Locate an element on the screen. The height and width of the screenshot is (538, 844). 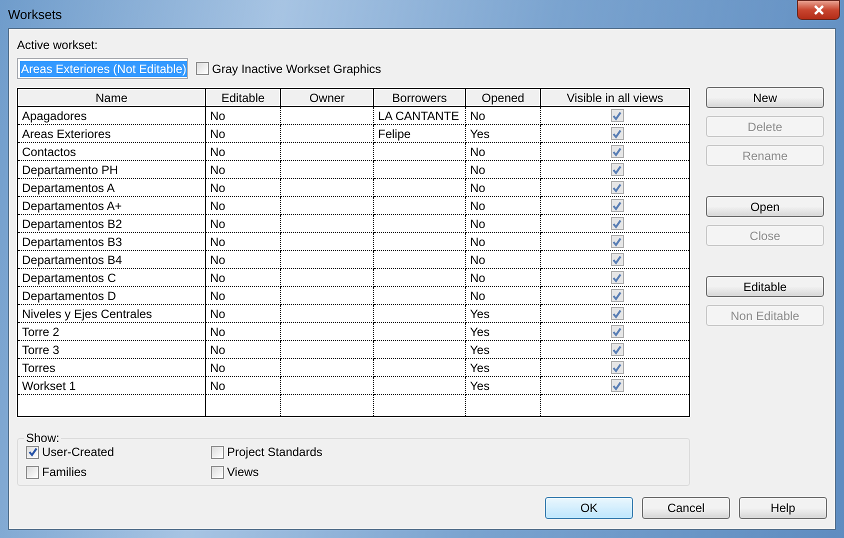
checkbox-label: Project Standards is located at coordinates (274, 452).